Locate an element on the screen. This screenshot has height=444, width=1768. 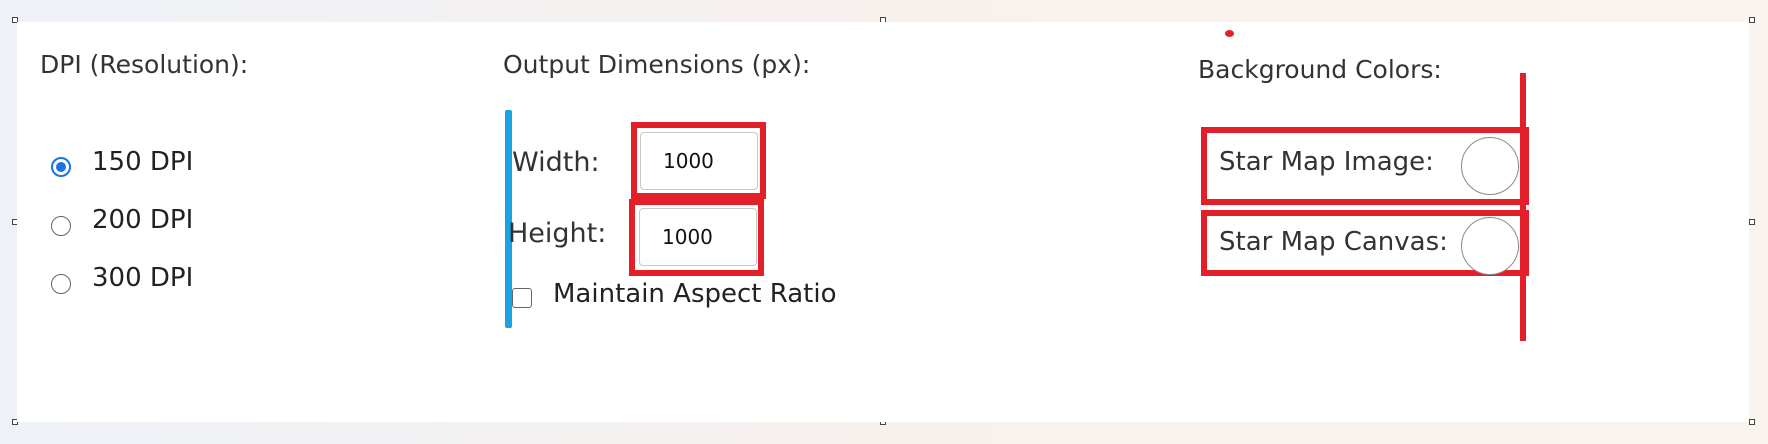
star-map-canvas-label: Star Map Canvas: is located at coordinates (1333, 242).